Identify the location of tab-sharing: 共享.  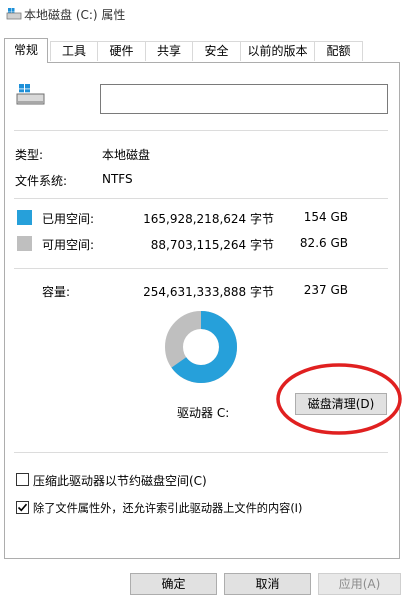
(169, 51).